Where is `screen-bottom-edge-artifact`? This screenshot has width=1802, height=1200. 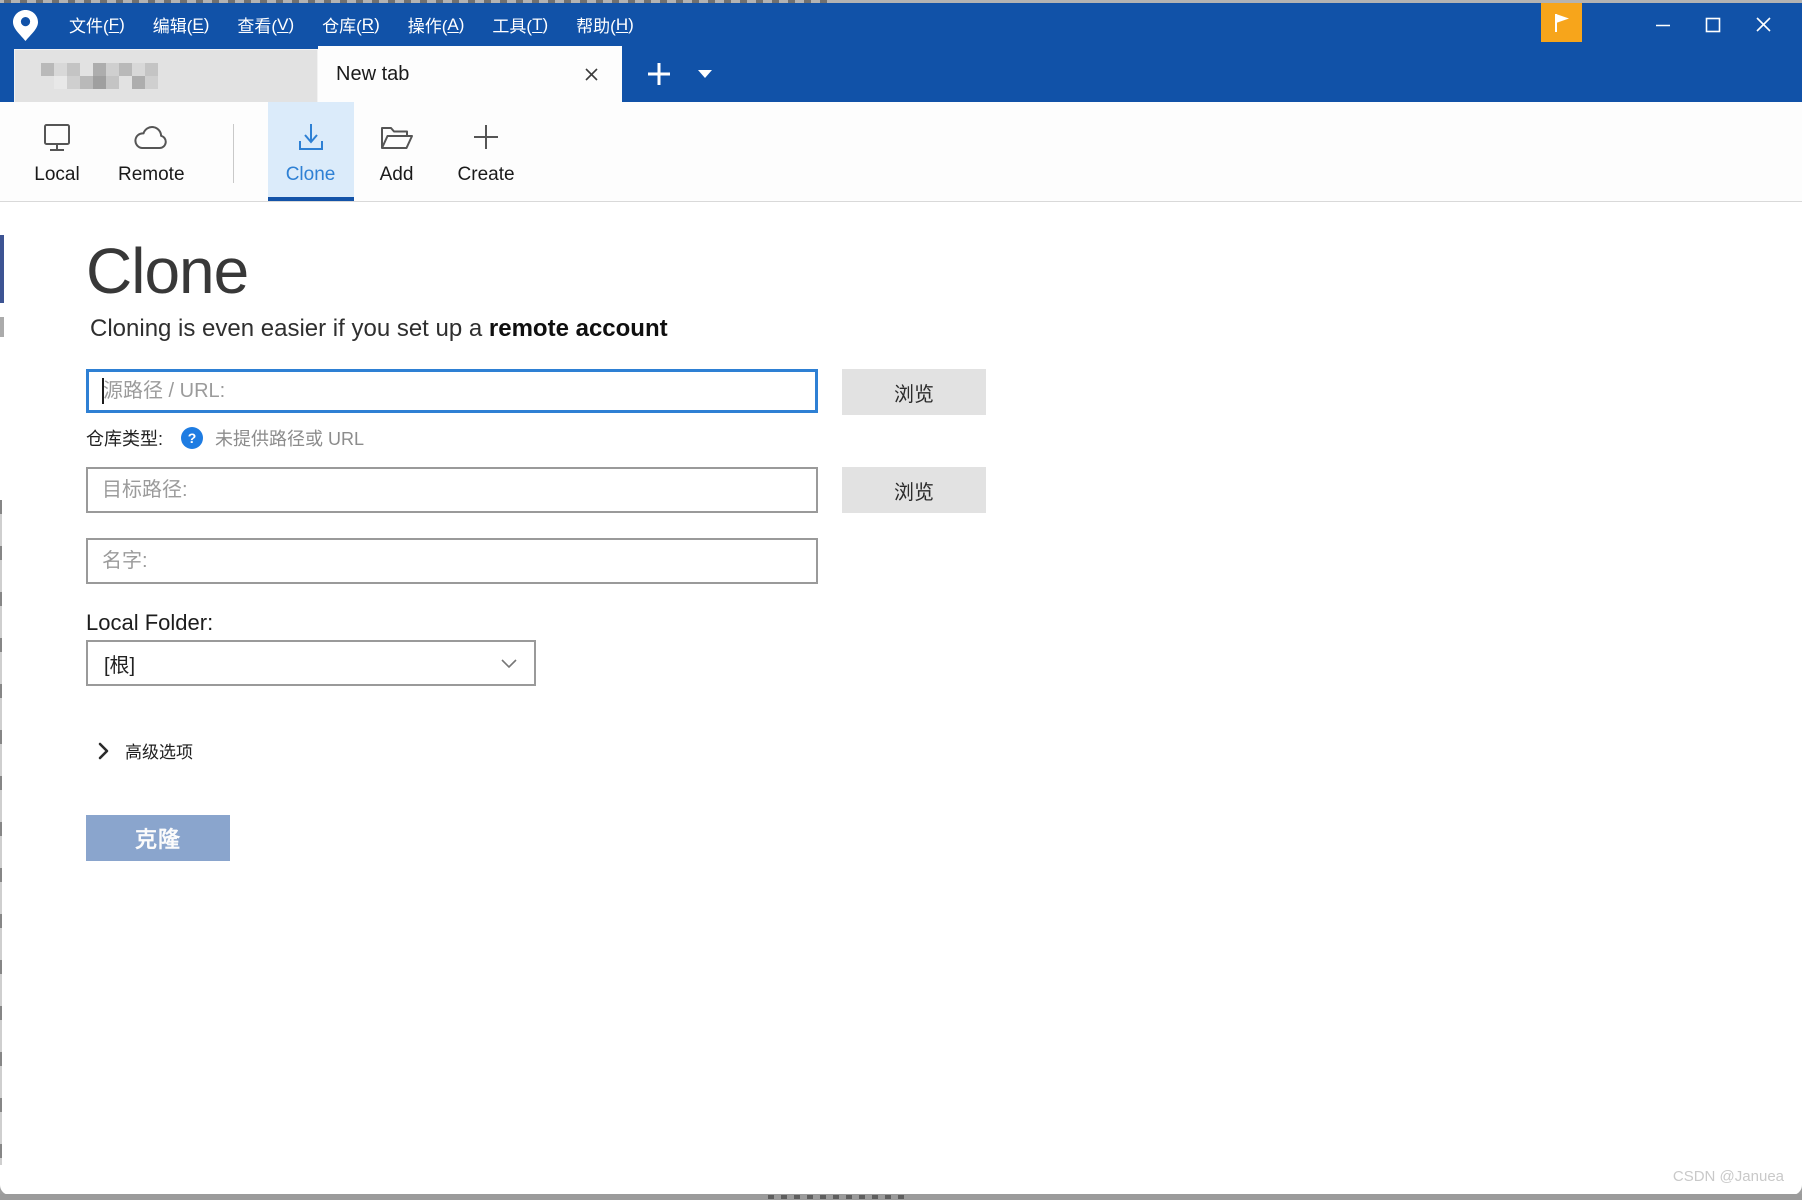
screen-bottom-edge-artifact is located at coordinates (901, 1197).